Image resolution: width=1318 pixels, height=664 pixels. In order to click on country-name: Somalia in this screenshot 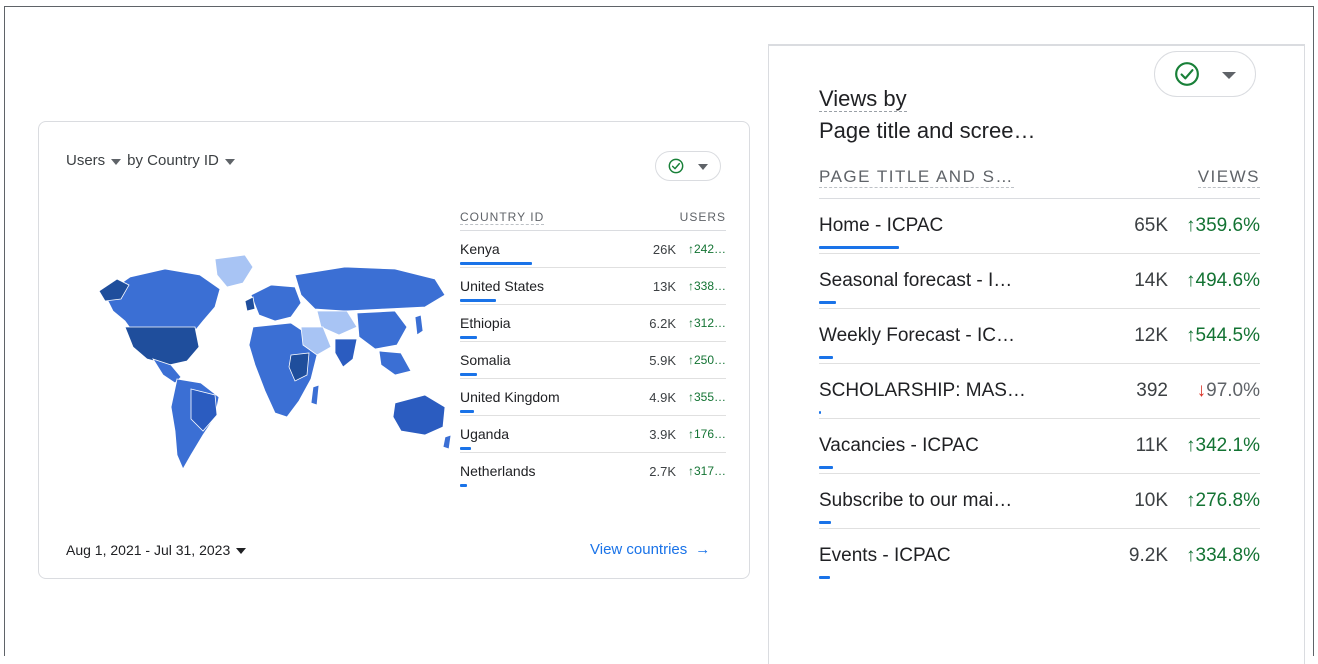, I will do `click(485, 360)`.